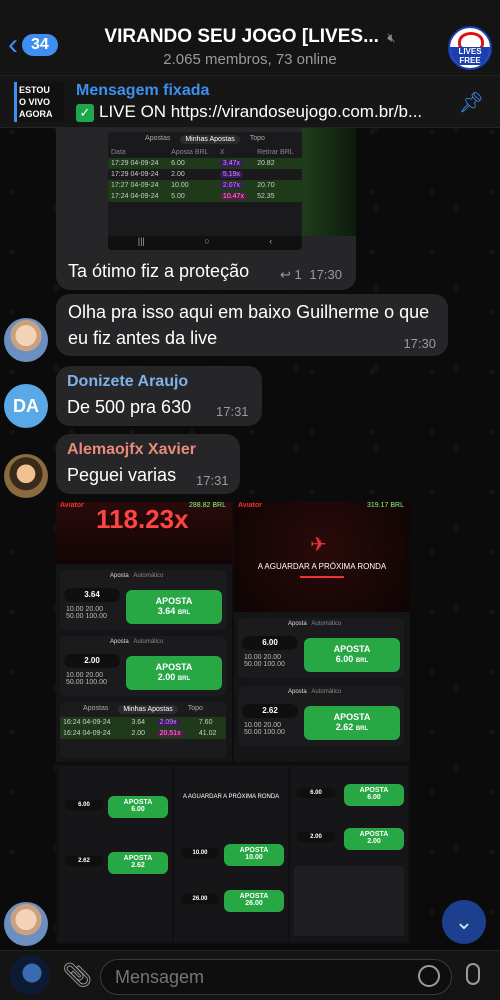  I want to click on cell-date: 17:27 04-09-24, so click(135, 185).